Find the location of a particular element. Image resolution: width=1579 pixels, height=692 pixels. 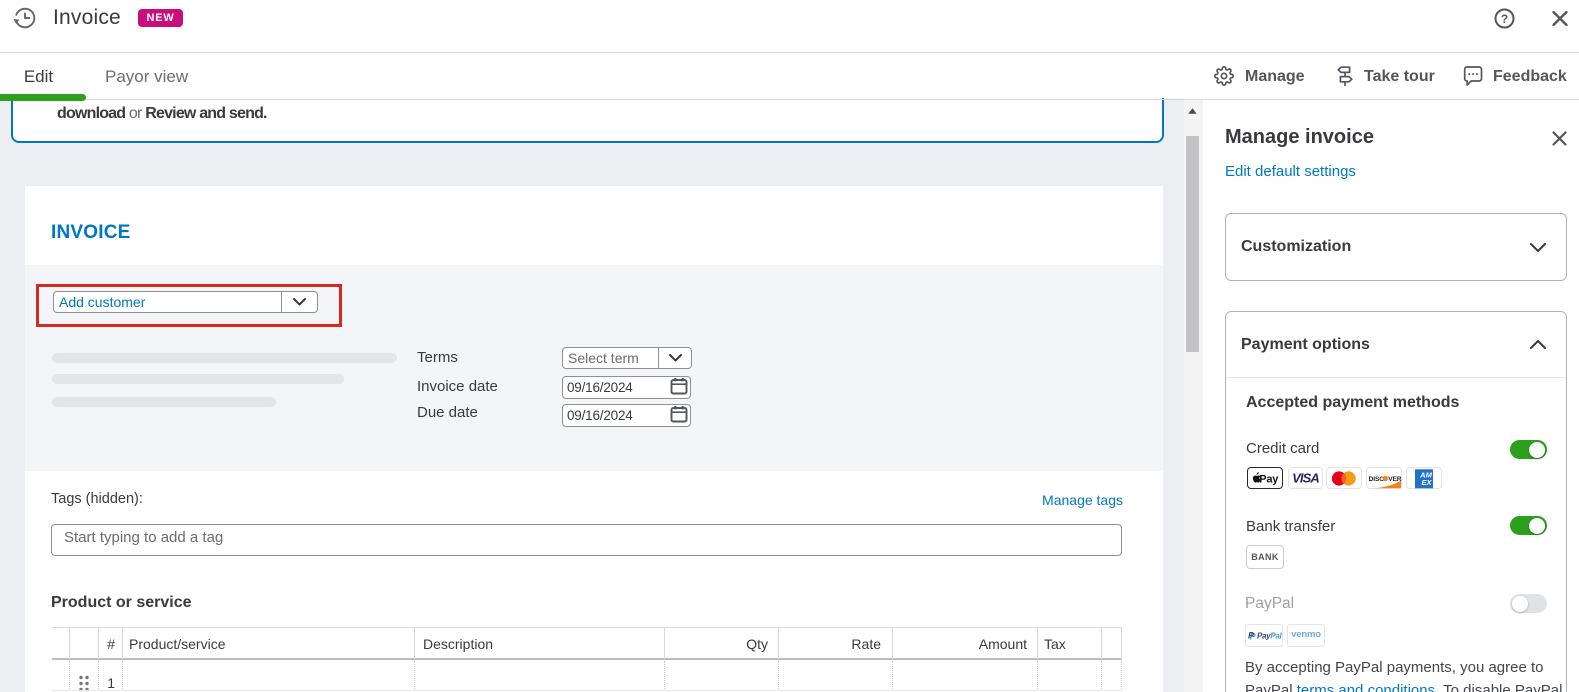

svg-text: DISC is located at coordinates (1377, 479).